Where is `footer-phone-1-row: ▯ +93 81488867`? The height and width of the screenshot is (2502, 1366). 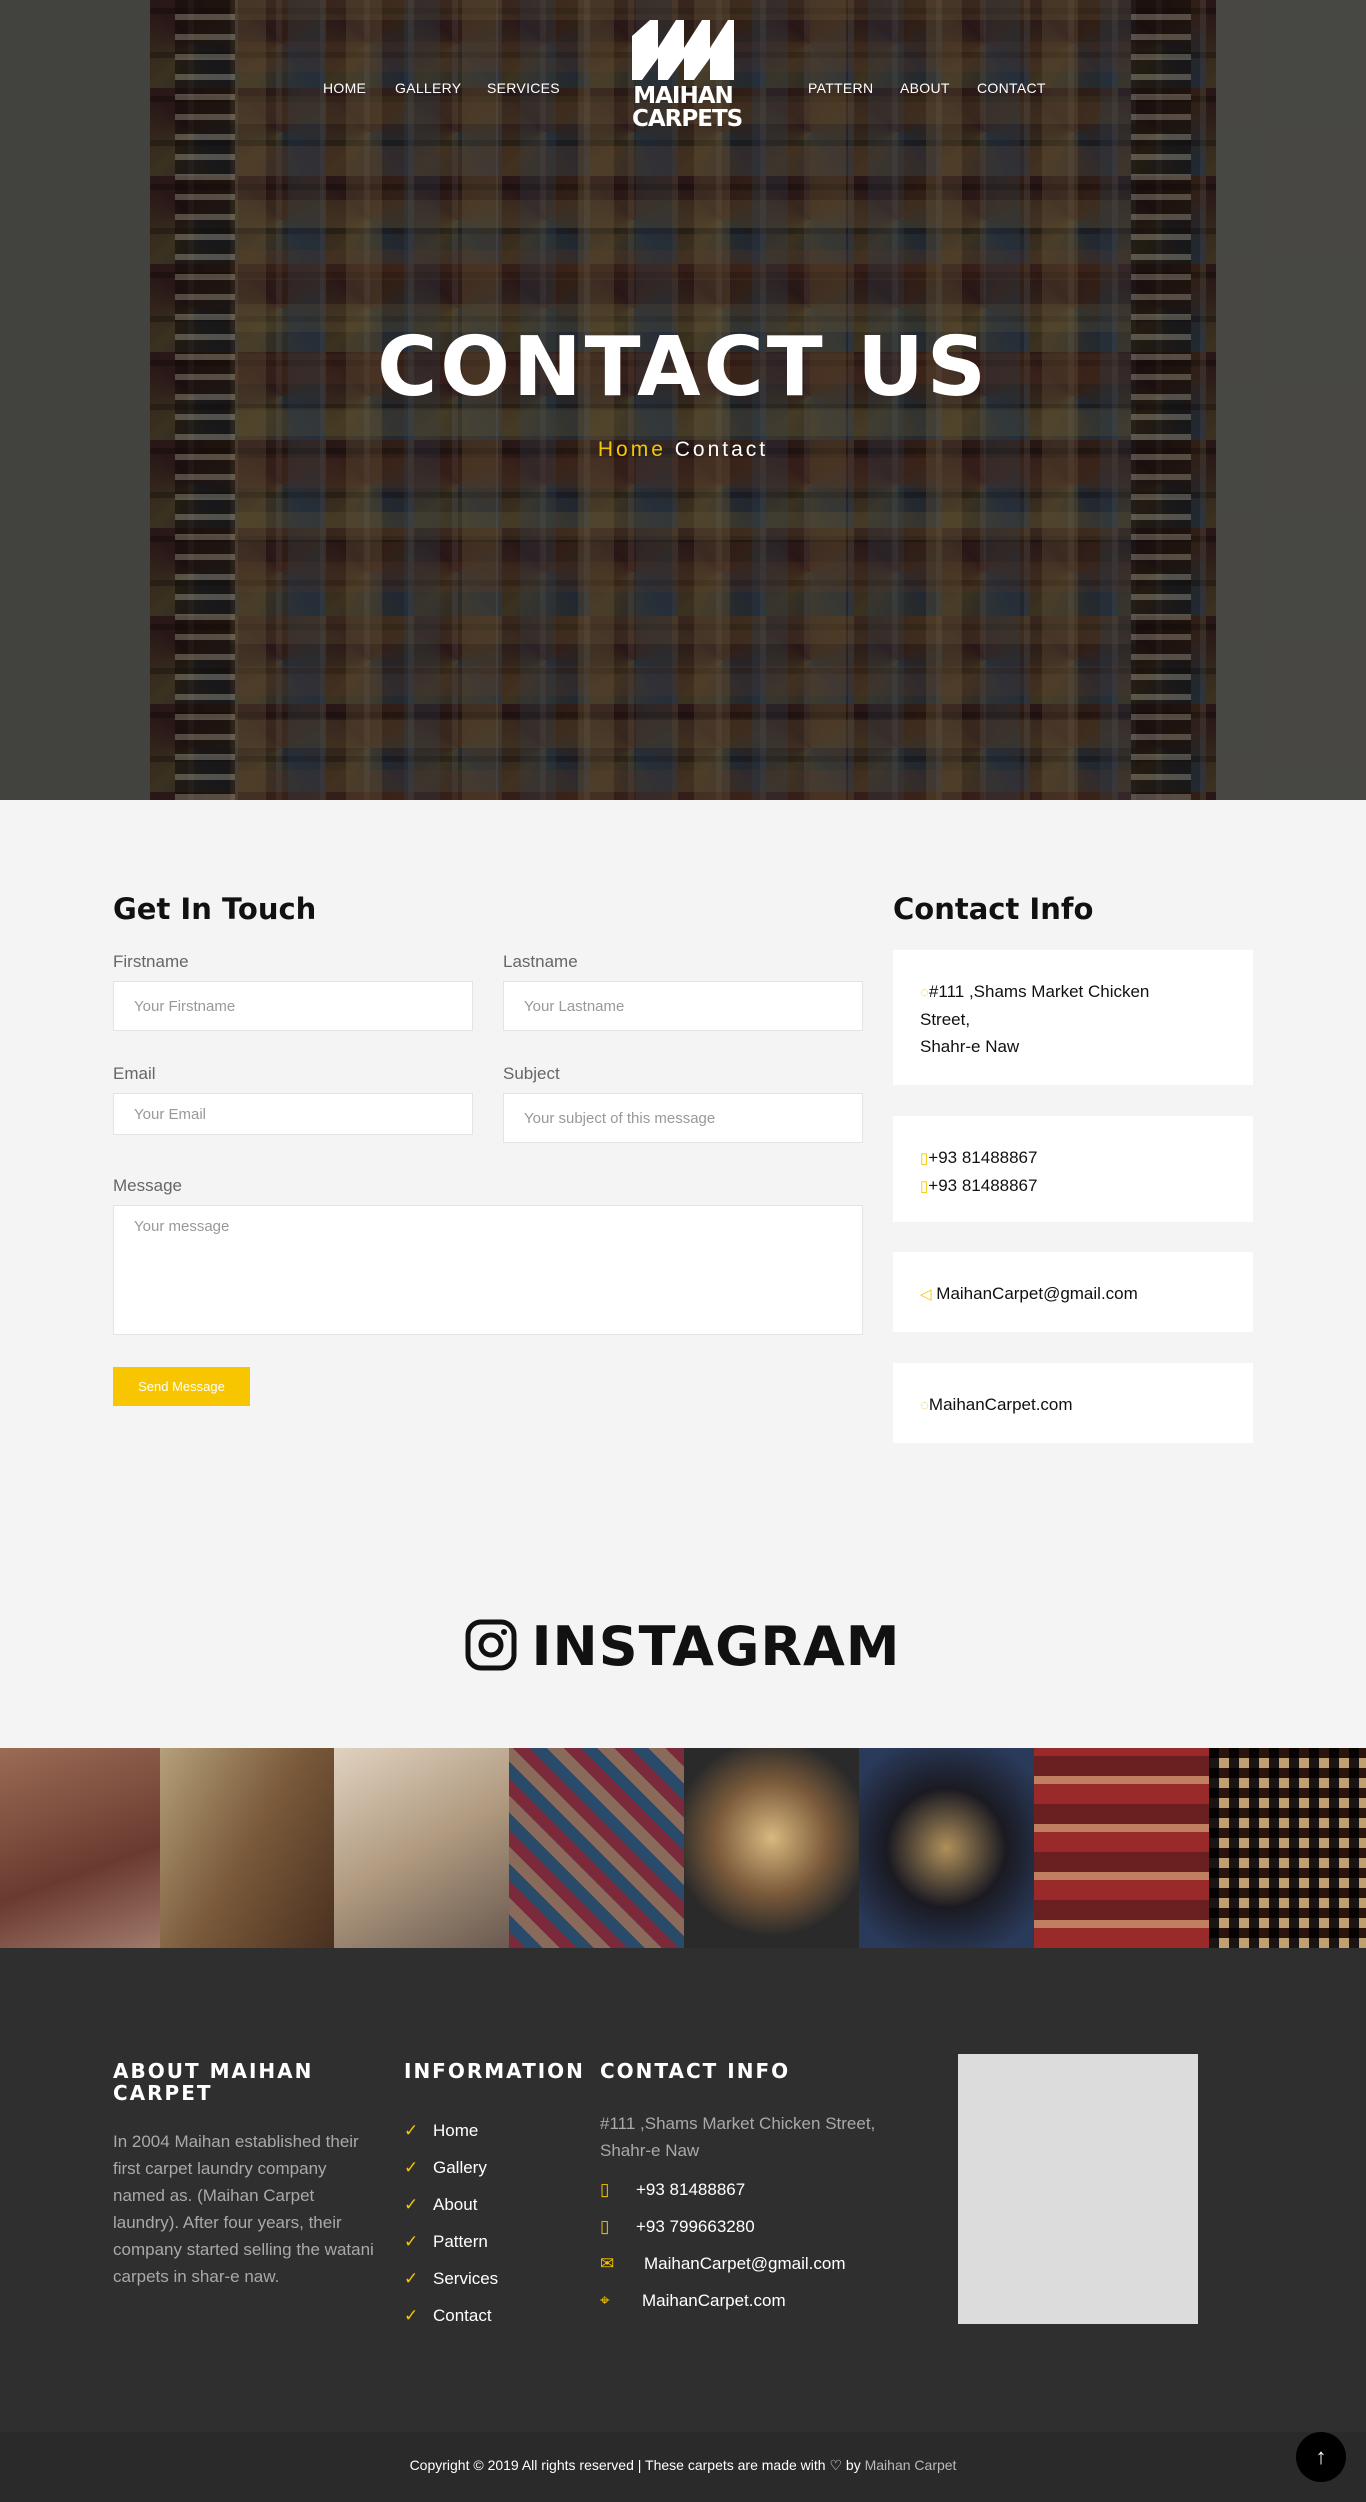
footer-phone-1-row: ▯ +93 81488867 is located at coordinates (672, 2190).